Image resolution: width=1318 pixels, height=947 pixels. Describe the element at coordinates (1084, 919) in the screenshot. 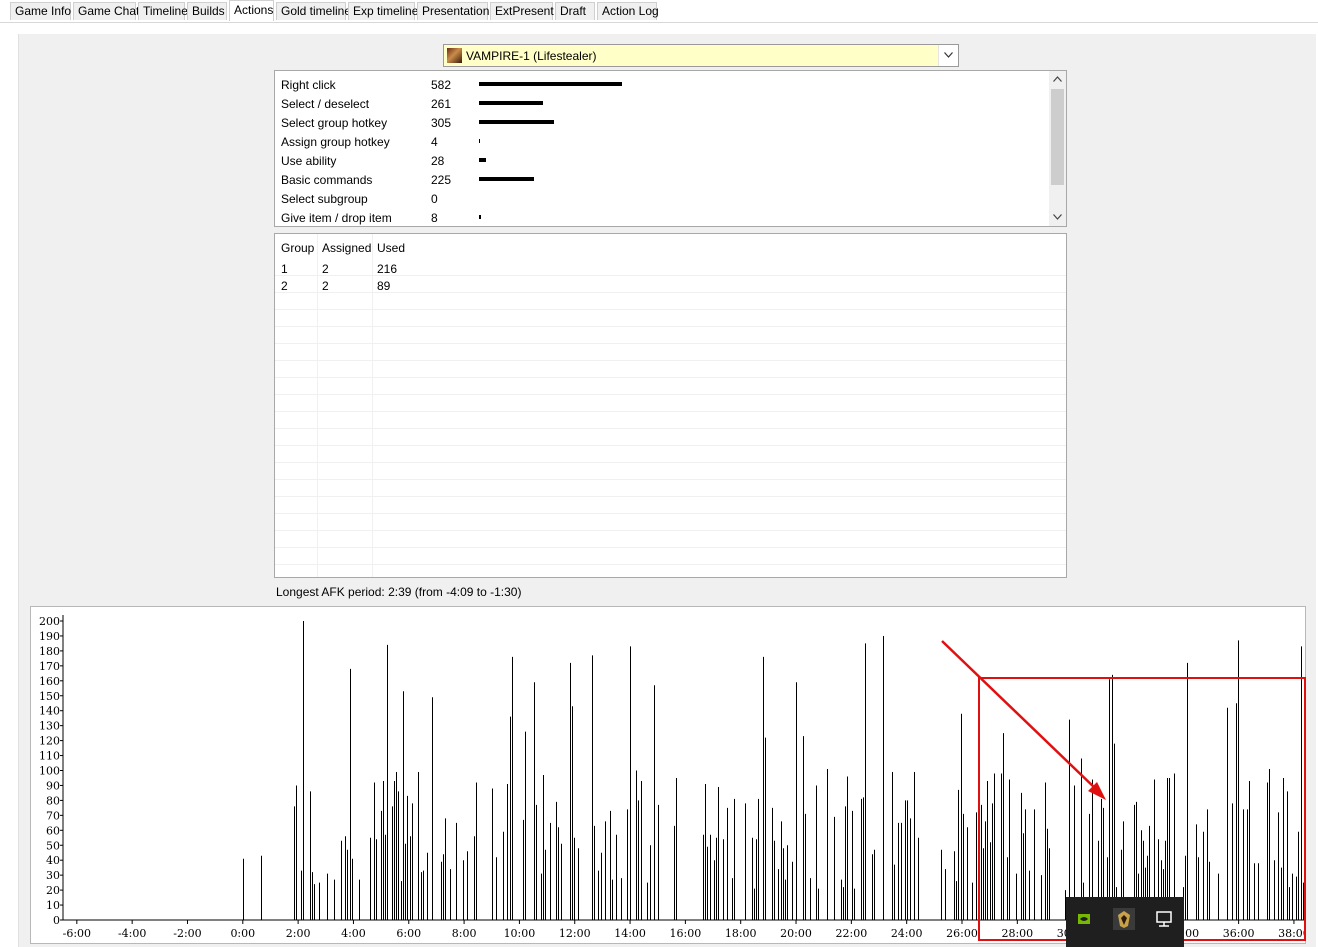

I see `nvidia-icon` at that location.